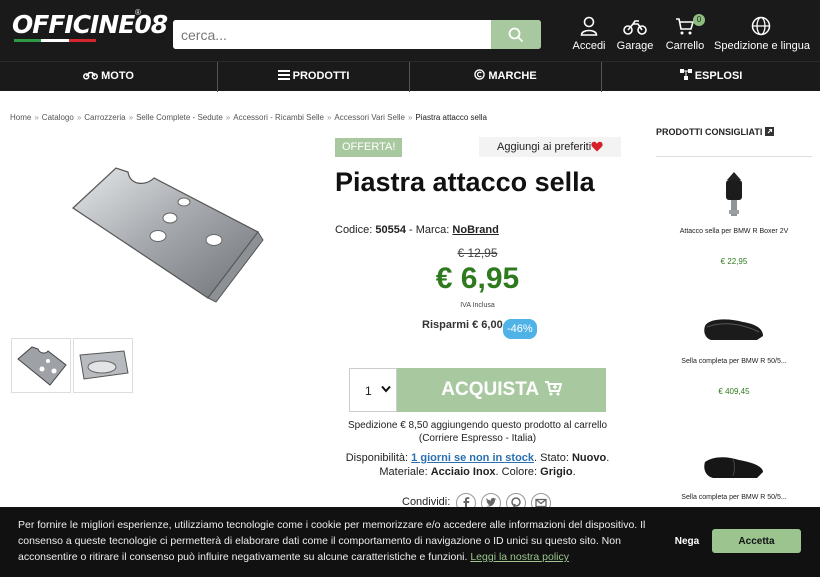 This screenshot has width=820, height=577. I want to click on vat-note: IVA Inclusa, so click(477, 305).